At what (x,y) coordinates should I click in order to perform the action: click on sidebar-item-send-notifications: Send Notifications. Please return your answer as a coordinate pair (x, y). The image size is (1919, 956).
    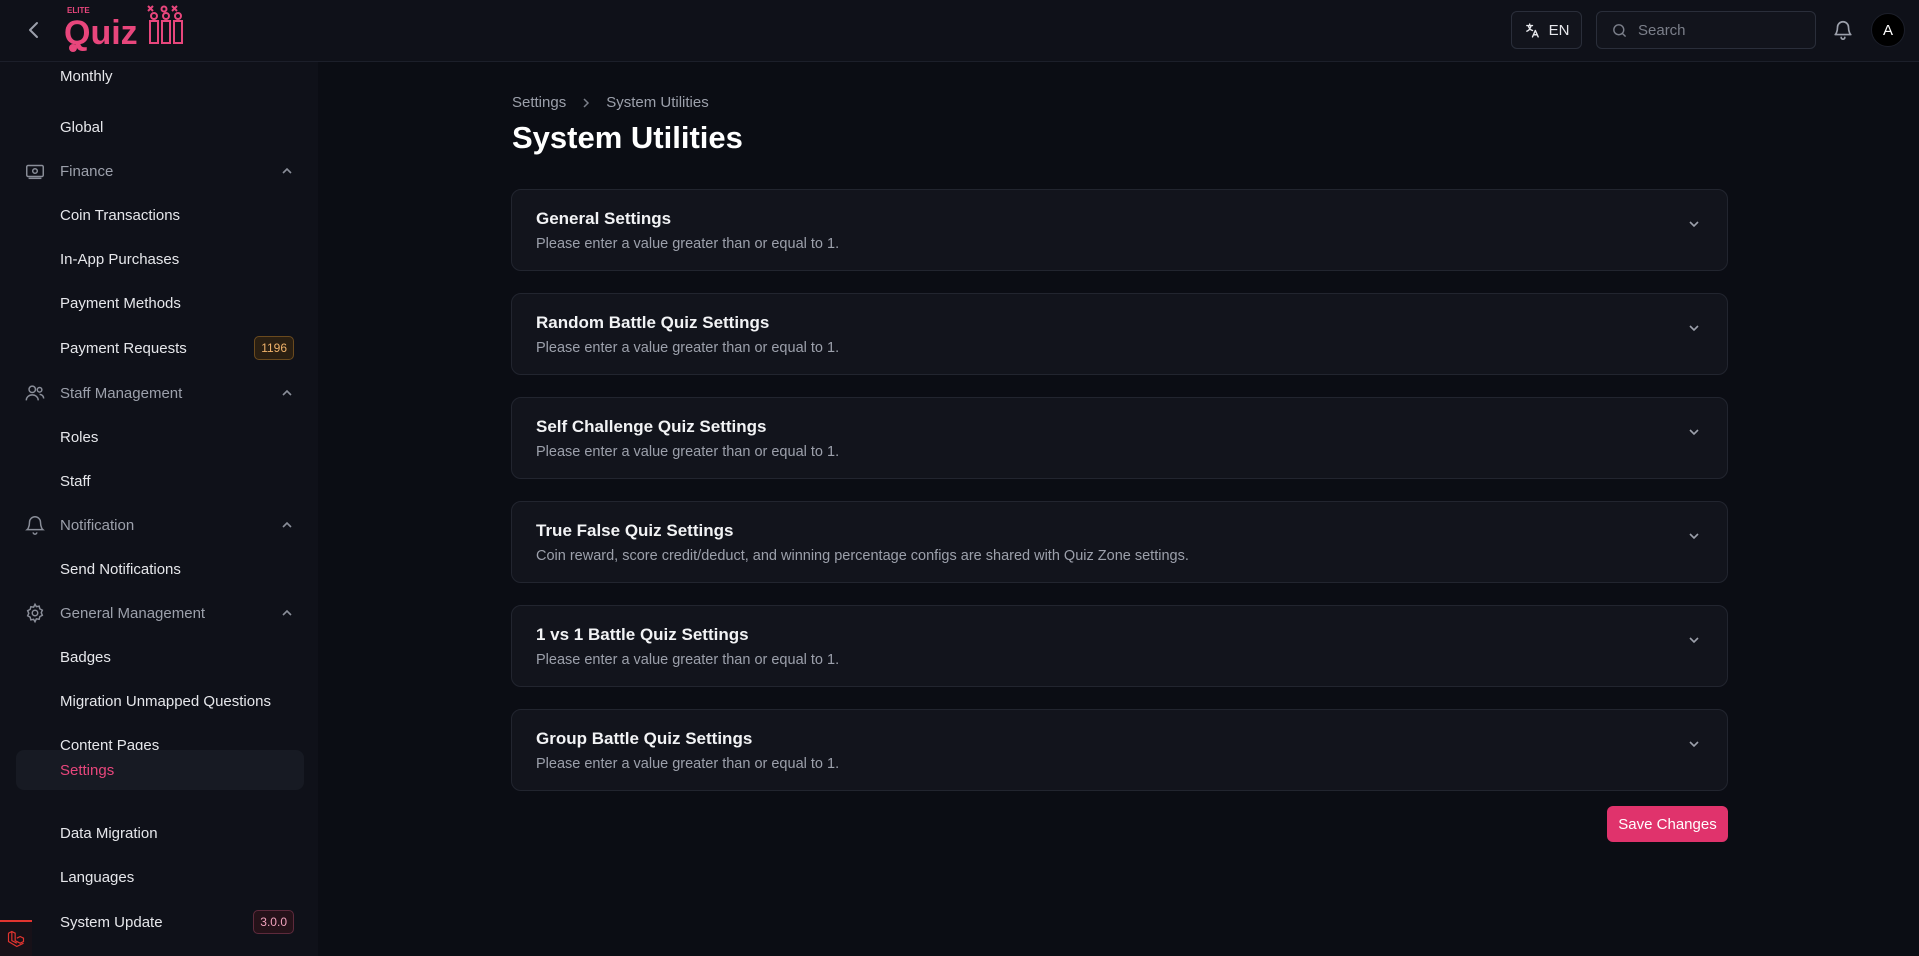
    Looking at the image, I should click on (160, 569).